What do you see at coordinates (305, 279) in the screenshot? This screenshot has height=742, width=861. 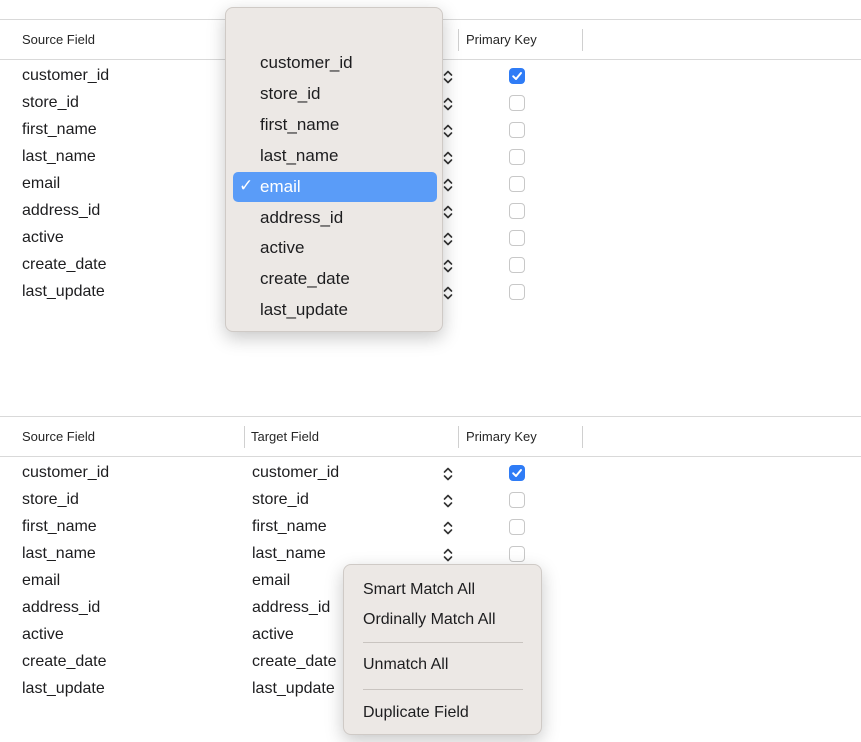 I see `dropdown-option-label: create_date` at bounding box center [305, 279].